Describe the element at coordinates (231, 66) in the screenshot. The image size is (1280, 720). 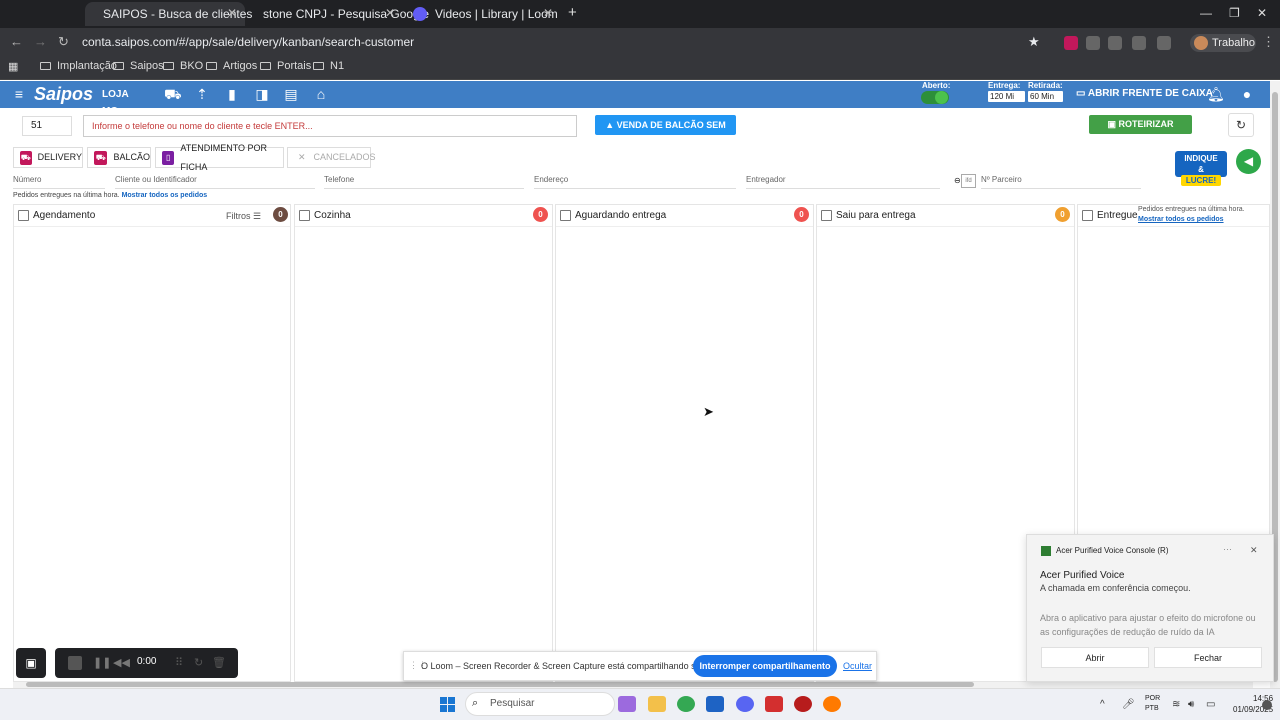
I see `bookmark-folder: Artigos` at that location.